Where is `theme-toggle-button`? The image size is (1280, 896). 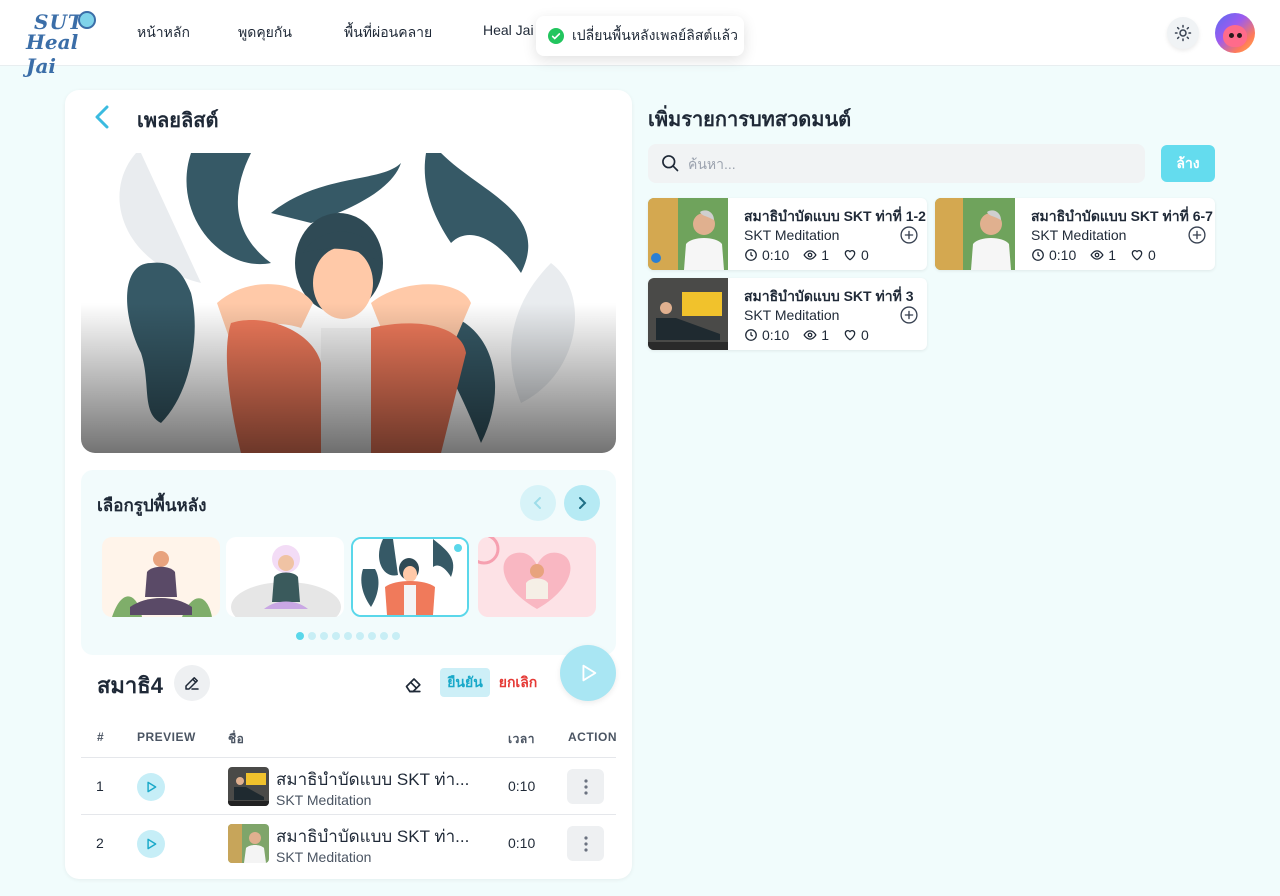 theme-toggle-button is located at coordinates (1183, 33).